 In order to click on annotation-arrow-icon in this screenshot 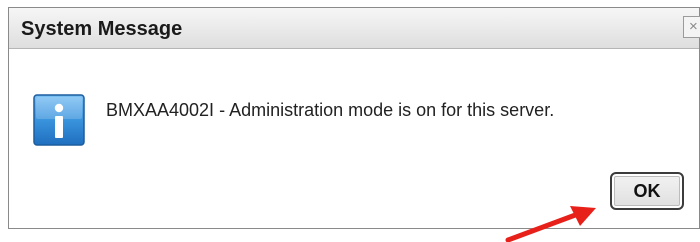, I will do `click(550, 224)`.